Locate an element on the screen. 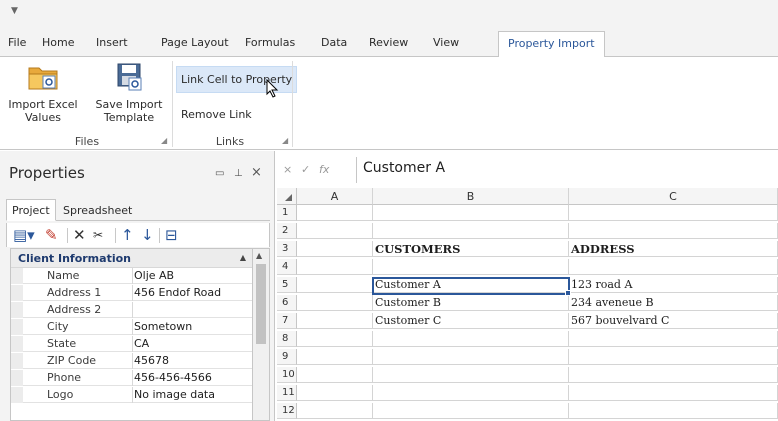 The image size is (778, 421). arrow-up-icon: ↑ is located at coordinates (127, 235).